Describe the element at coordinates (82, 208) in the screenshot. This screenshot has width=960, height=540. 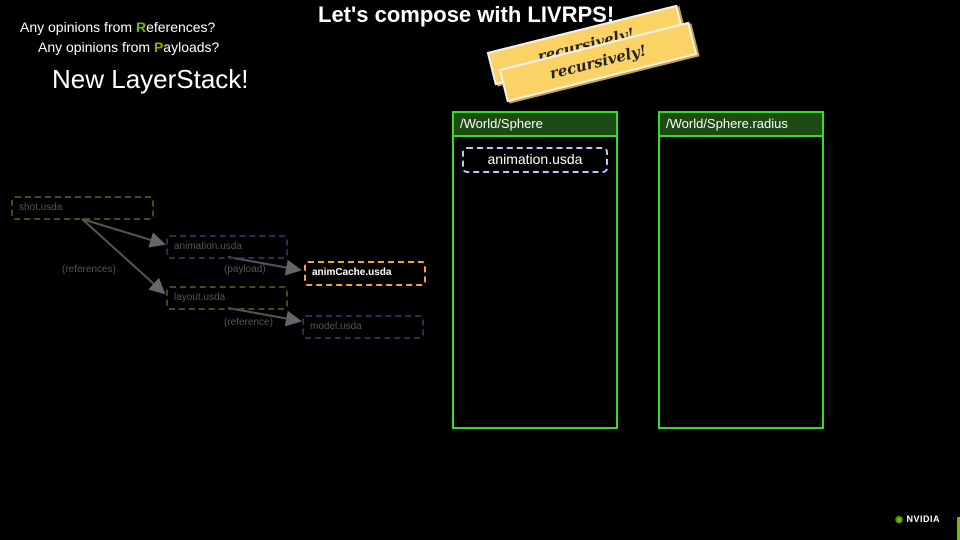
I see `shot-node: shot.usda` at that location.